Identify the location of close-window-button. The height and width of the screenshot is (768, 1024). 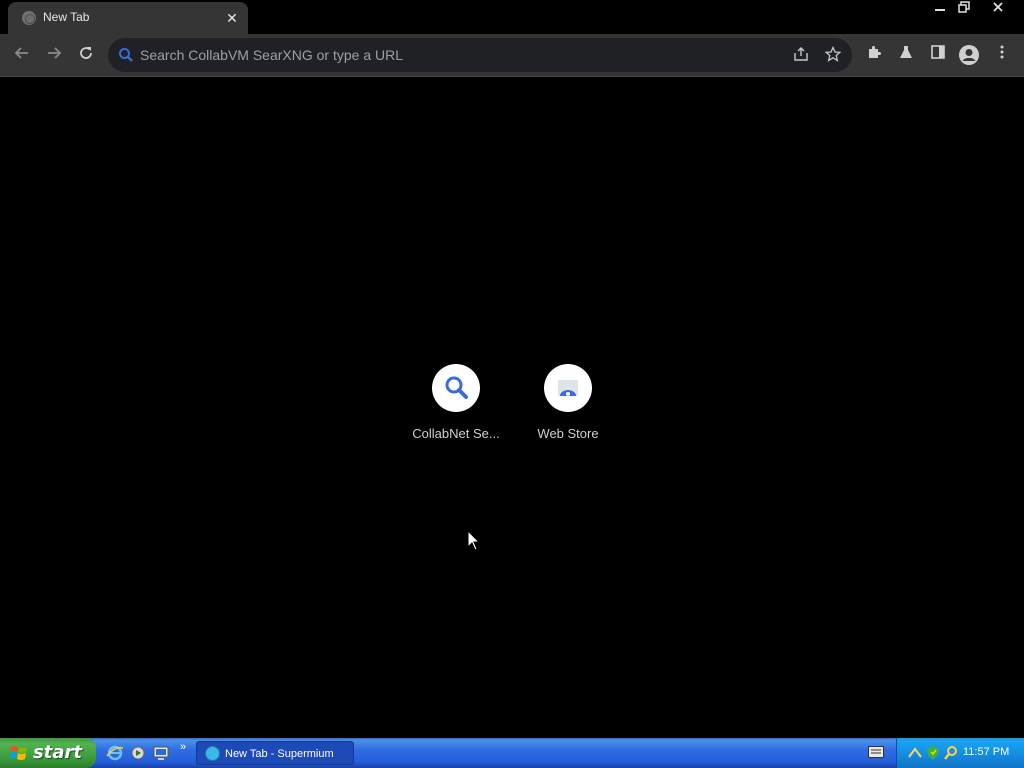
(998, 9).